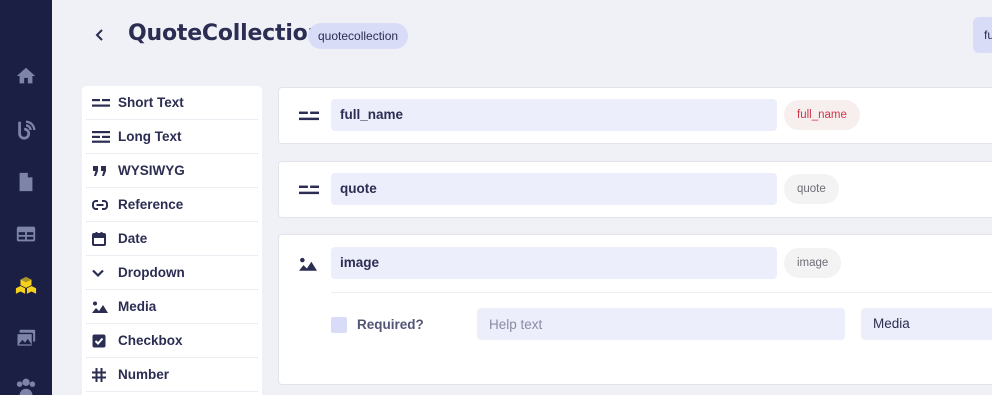 The height and width of the screenshot is (395, 992). I want to click on page-title: QuoteCollection, so click(226, 33).